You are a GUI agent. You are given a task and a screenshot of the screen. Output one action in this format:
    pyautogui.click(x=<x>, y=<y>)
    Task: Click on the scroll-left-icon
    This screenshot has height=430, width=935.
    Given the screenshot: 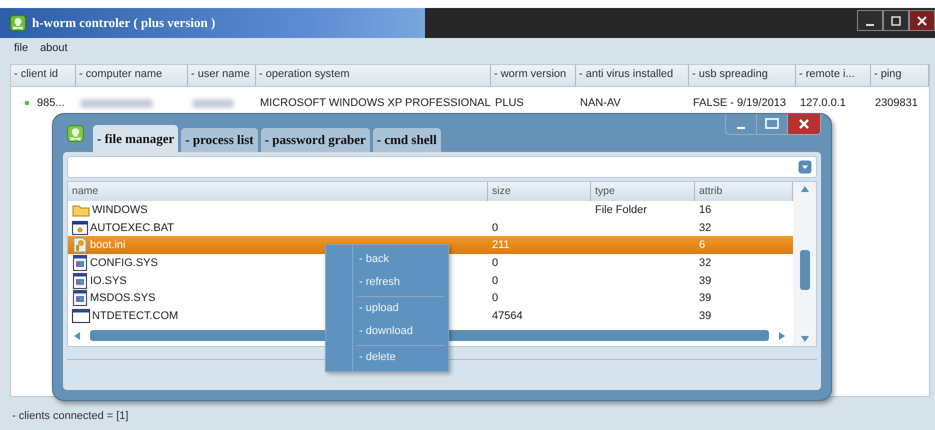 What is the action you would take?
    pyautogui.click(x=77, y=336)
    